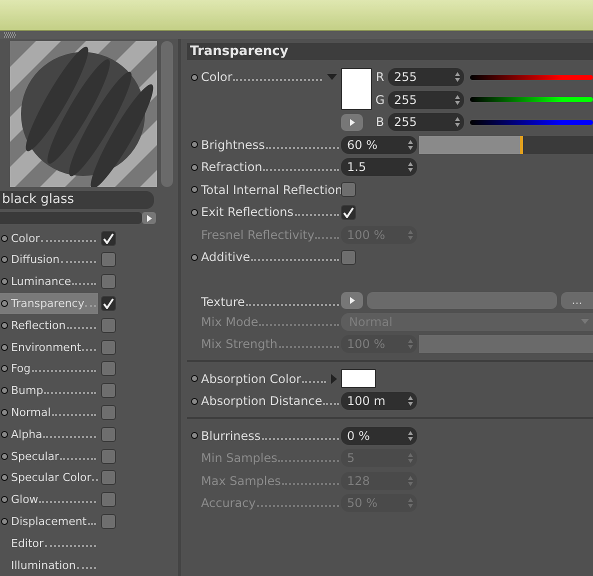 This screenshot has width=593, height=576. Describe the element at coordinates (380, 77) in the screenshot. I see `channel-label: R` at that location.